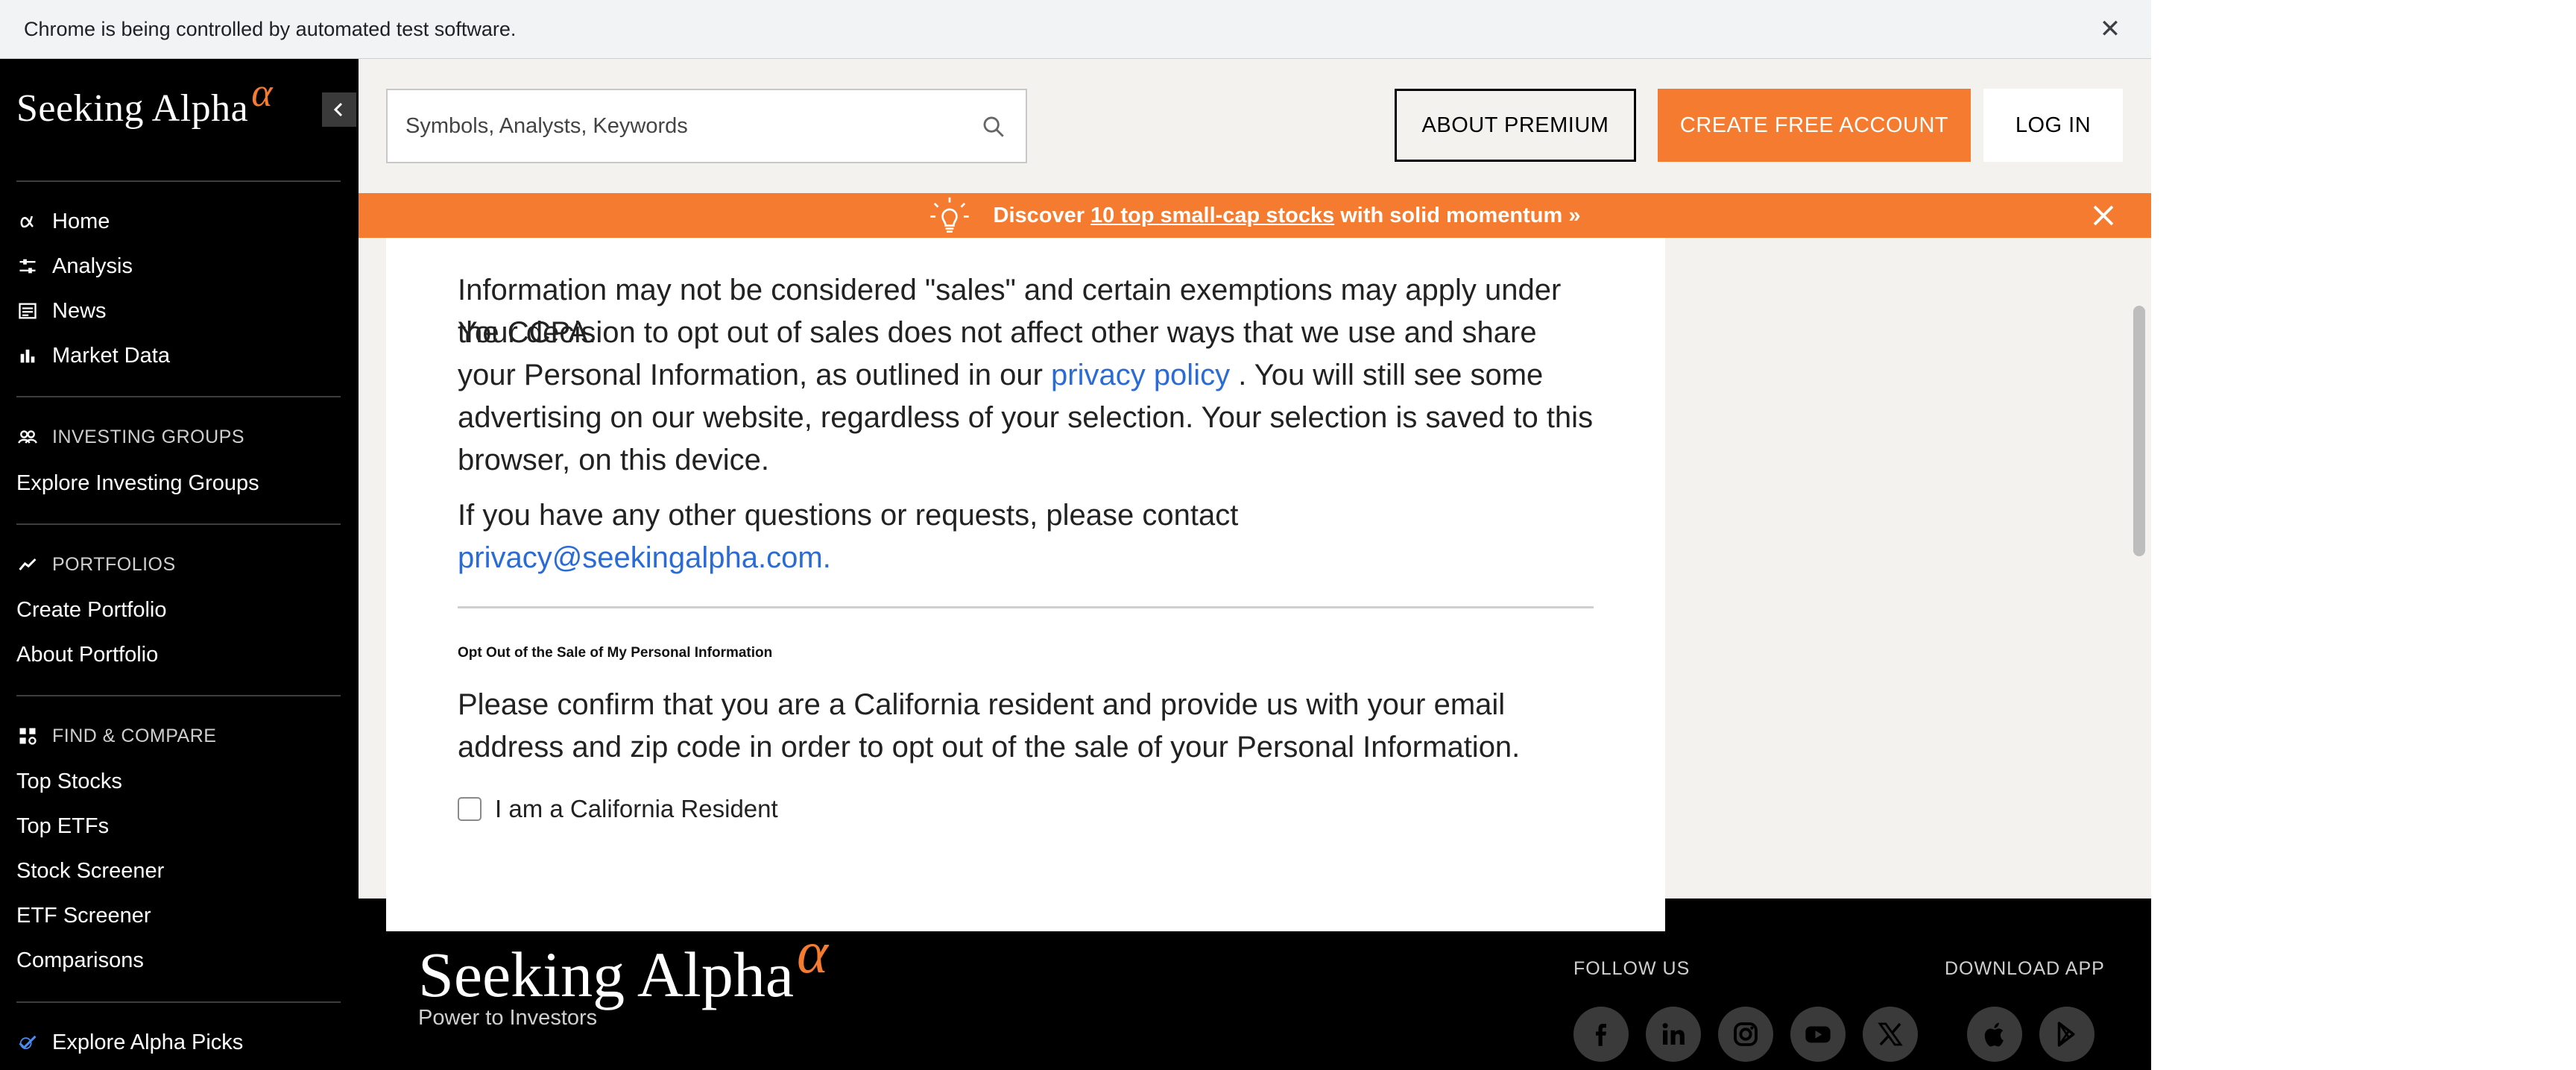 This screenshot has width=2576, height=1070. Describe the element at coordinates (134, 735) in the screenshot. I see `section-heading: FIND & COMPARE` at that location.